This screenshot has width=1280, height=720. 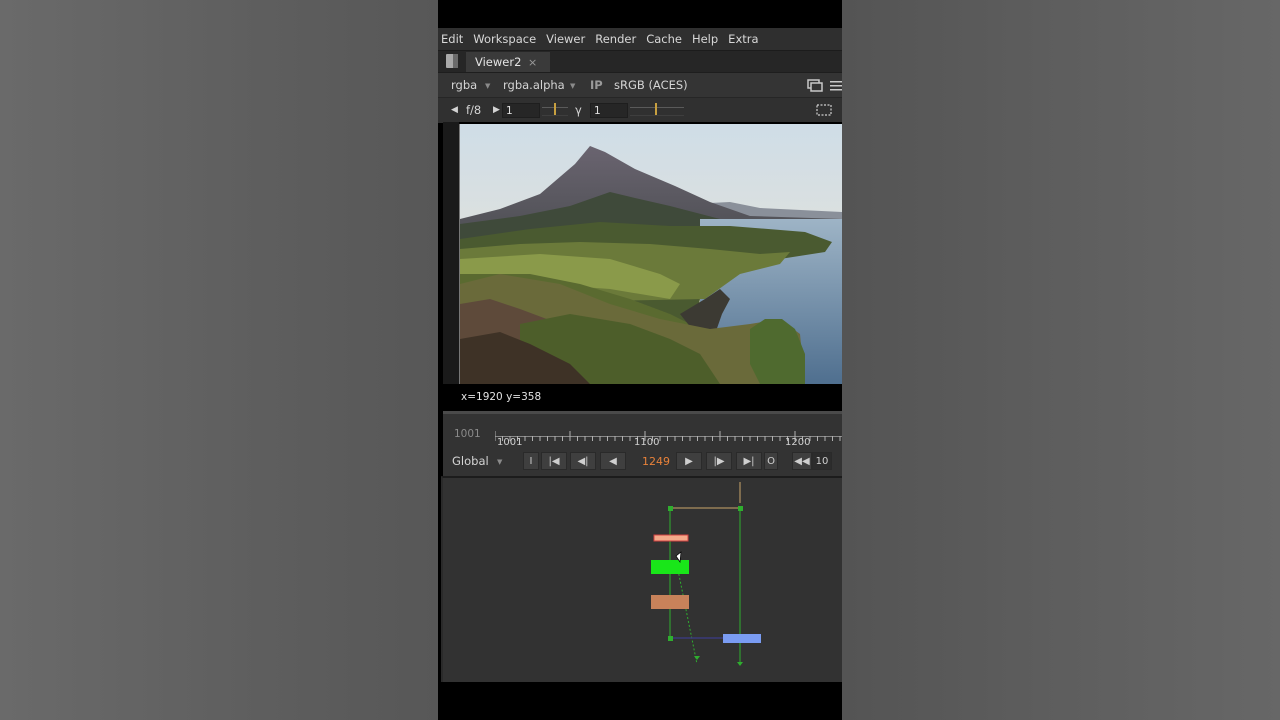 I want to click on ruler-label-1200: 1200, so click(x=798, y=442).